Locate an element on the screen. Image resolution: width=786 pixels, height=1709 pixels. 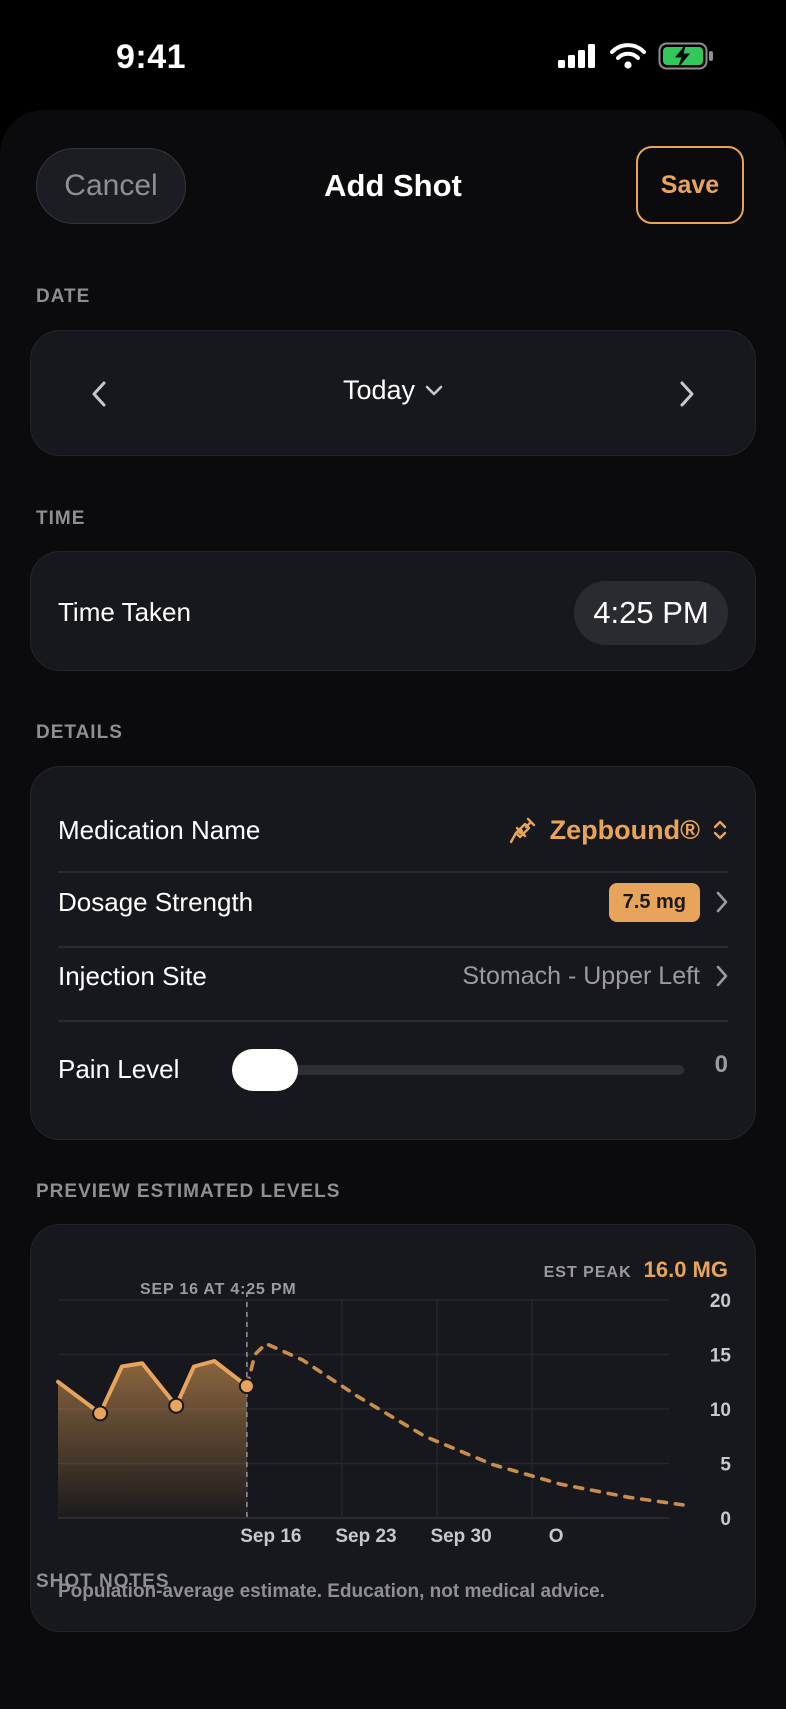
injection-site-value: Stomach - Upper Left is located at coordinates (581, 975).